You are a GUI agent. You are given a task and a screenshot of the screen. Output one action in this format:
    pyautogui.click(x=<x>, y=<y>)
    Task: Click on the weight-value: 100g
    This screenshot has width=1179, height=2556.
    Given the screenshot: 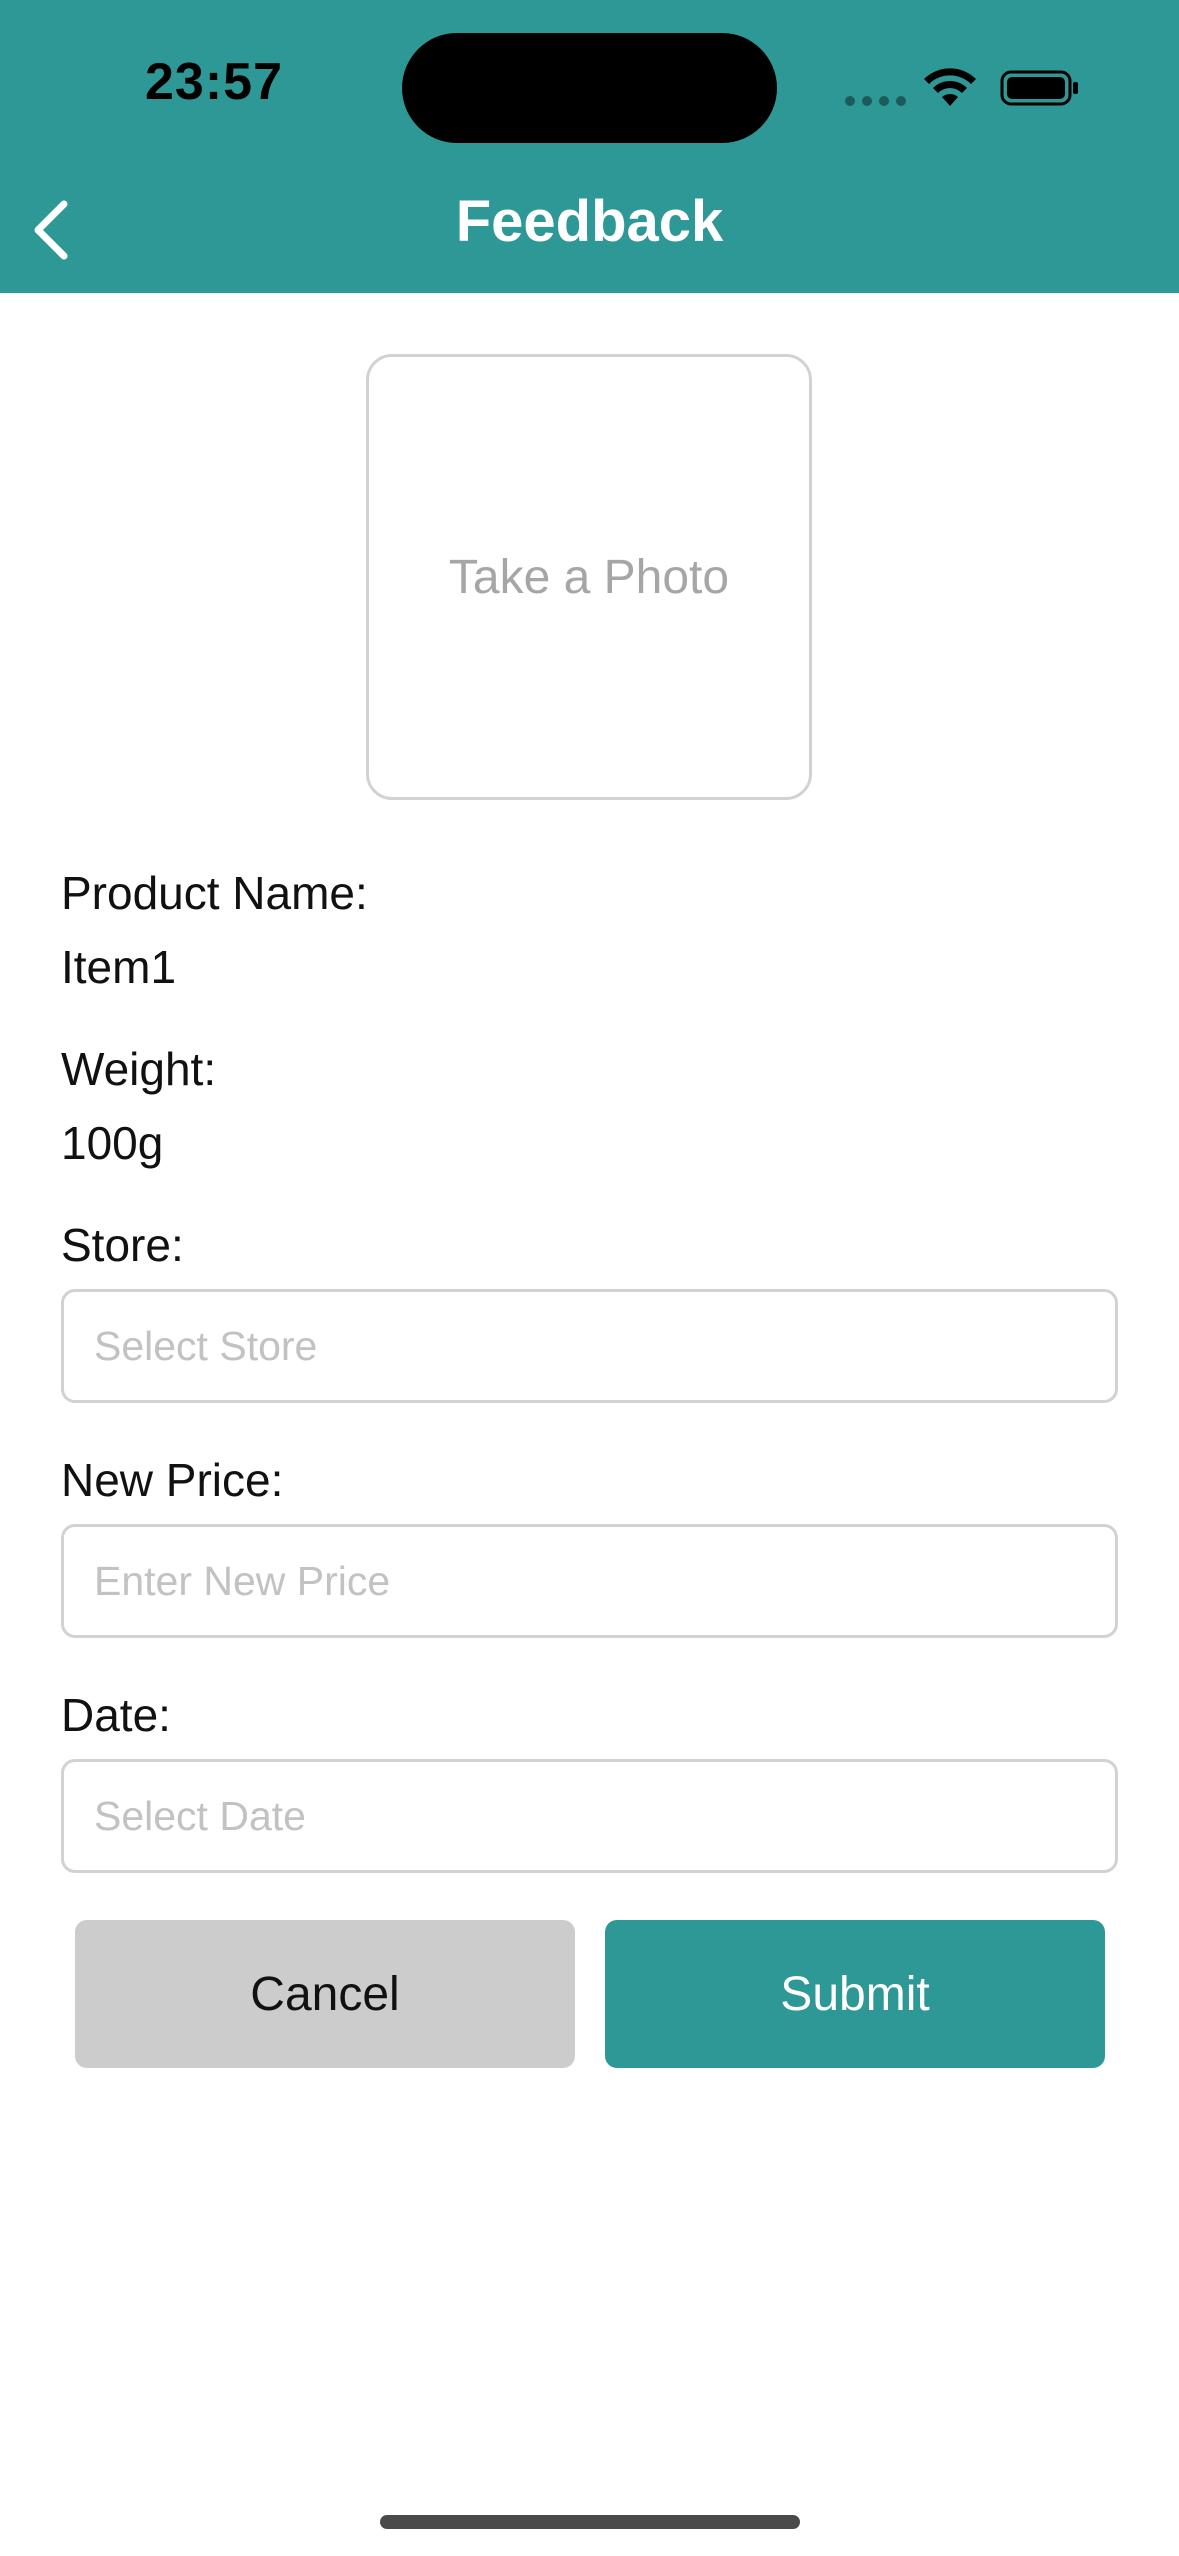 What is the action you would take?
    pyautogui.click(x=112, y=1143)
    